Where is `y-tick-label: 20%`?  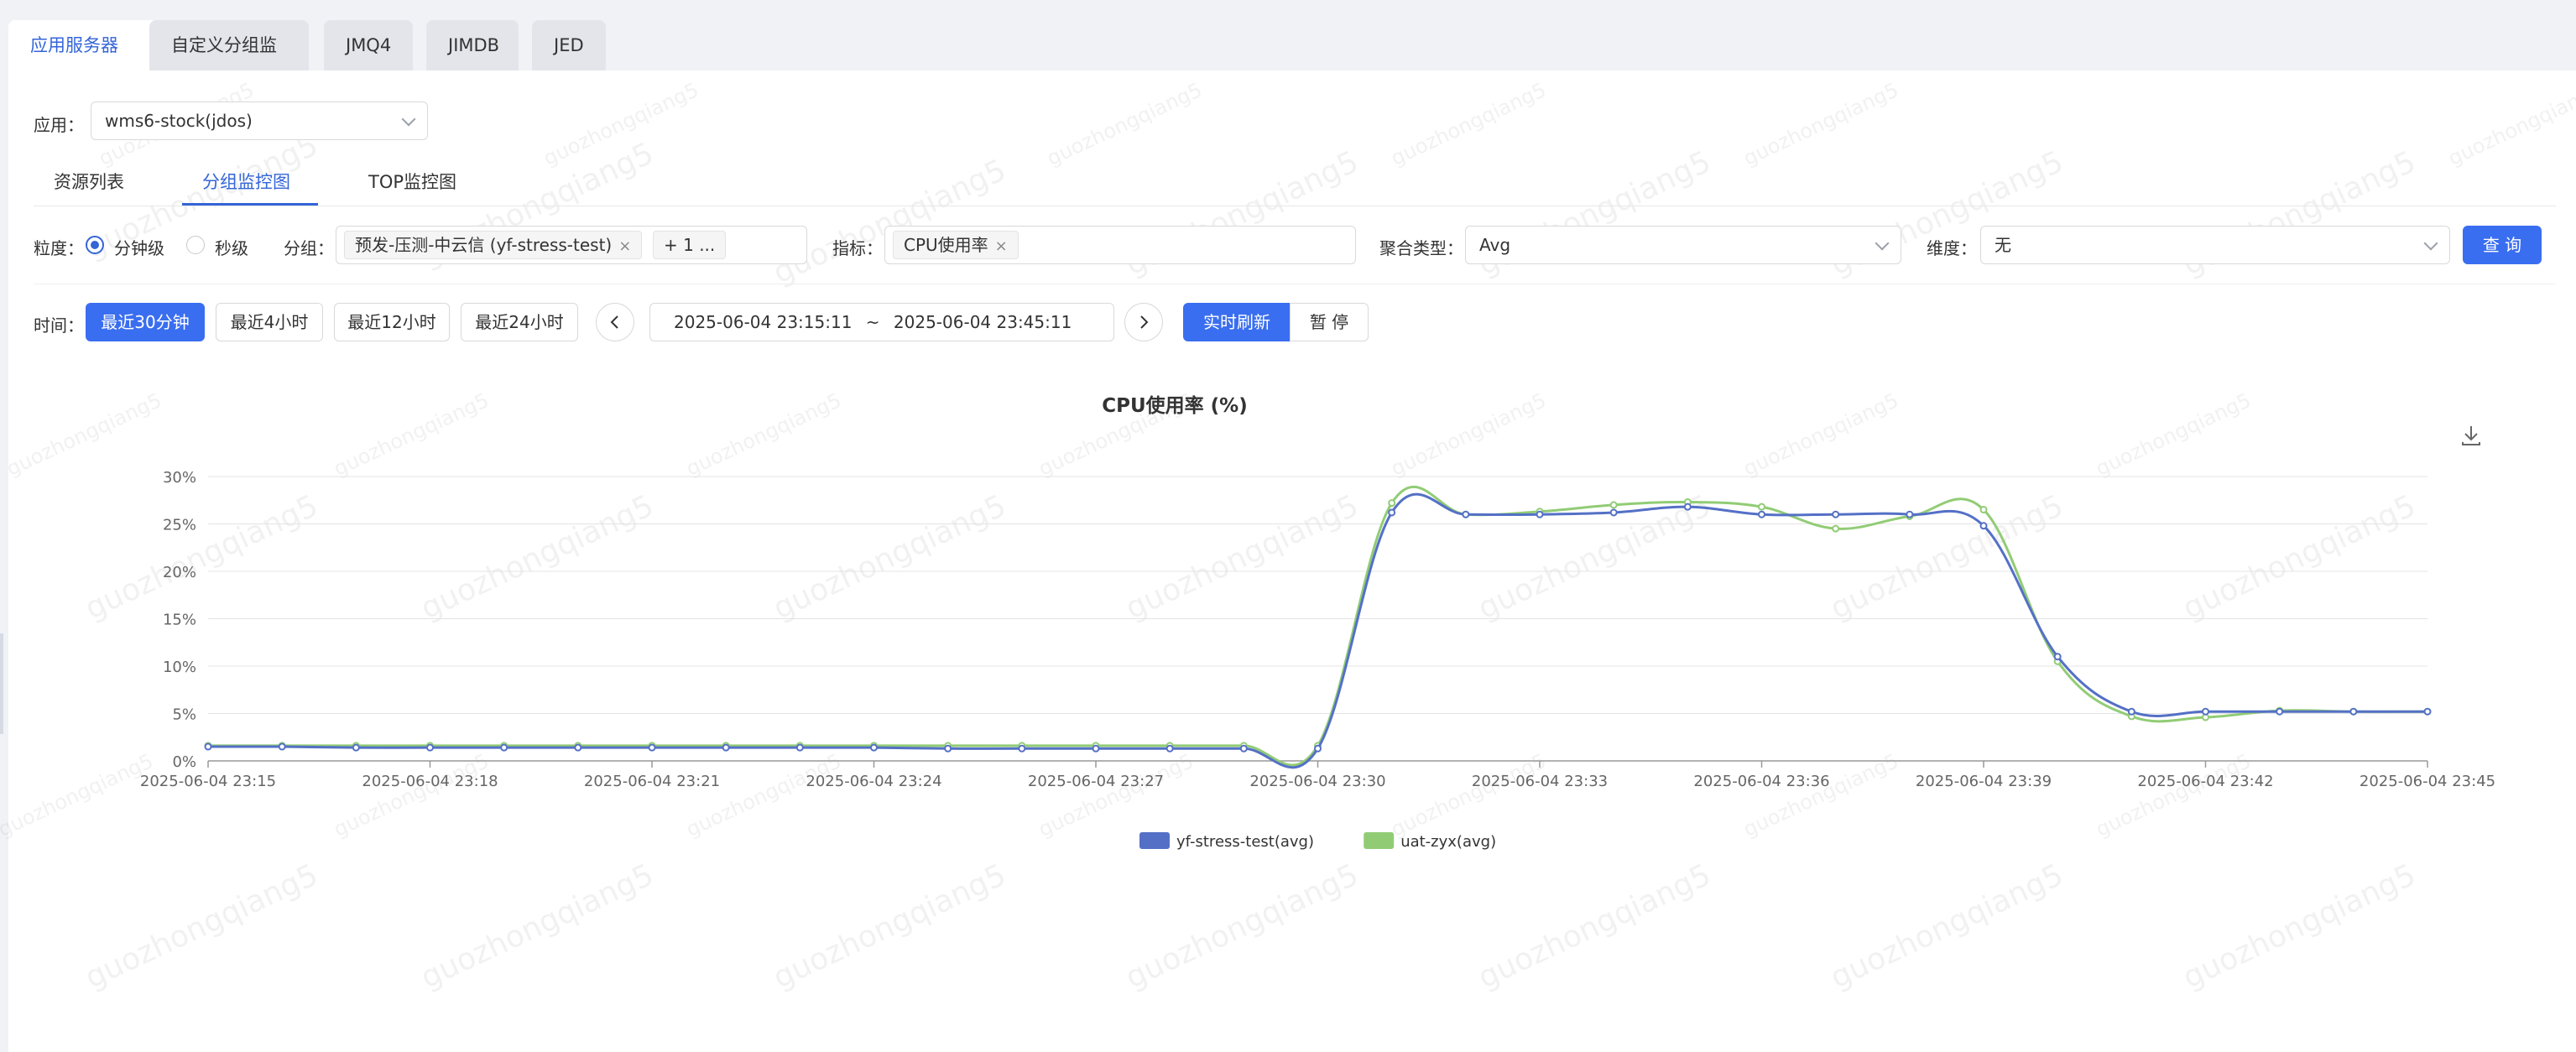
y-tick-label: 20% is located at coordinates (179, 572).